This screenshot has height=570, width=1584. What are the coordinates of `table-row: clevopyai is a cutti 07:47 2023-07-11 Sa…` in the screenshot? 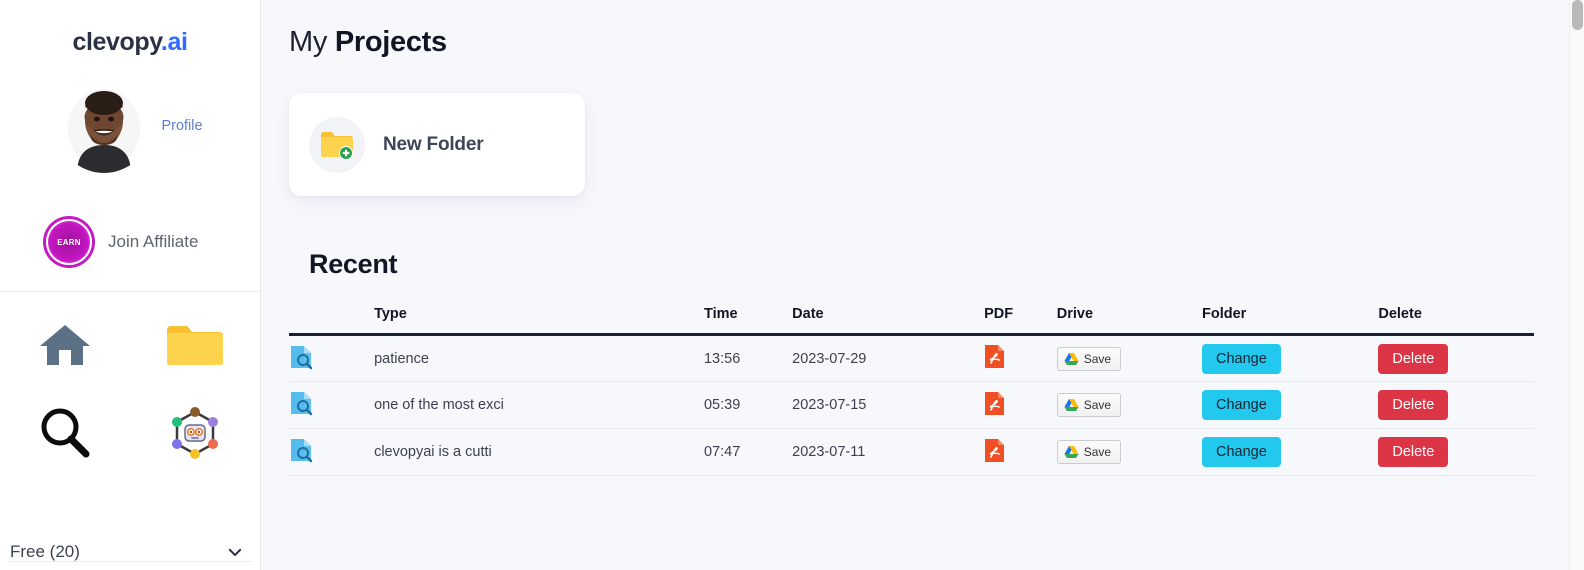 It's located at (911, 452).